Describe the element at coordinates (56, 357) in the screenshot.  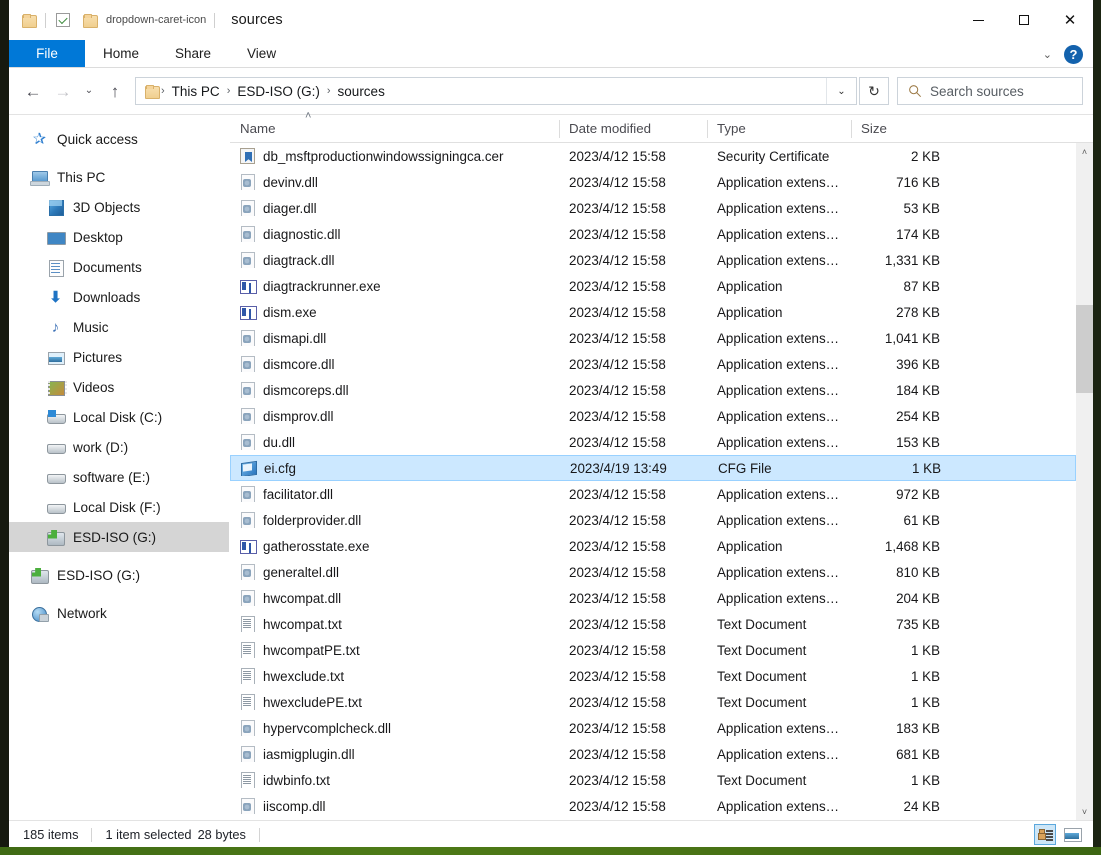
I see `pictures-icon` at that location.